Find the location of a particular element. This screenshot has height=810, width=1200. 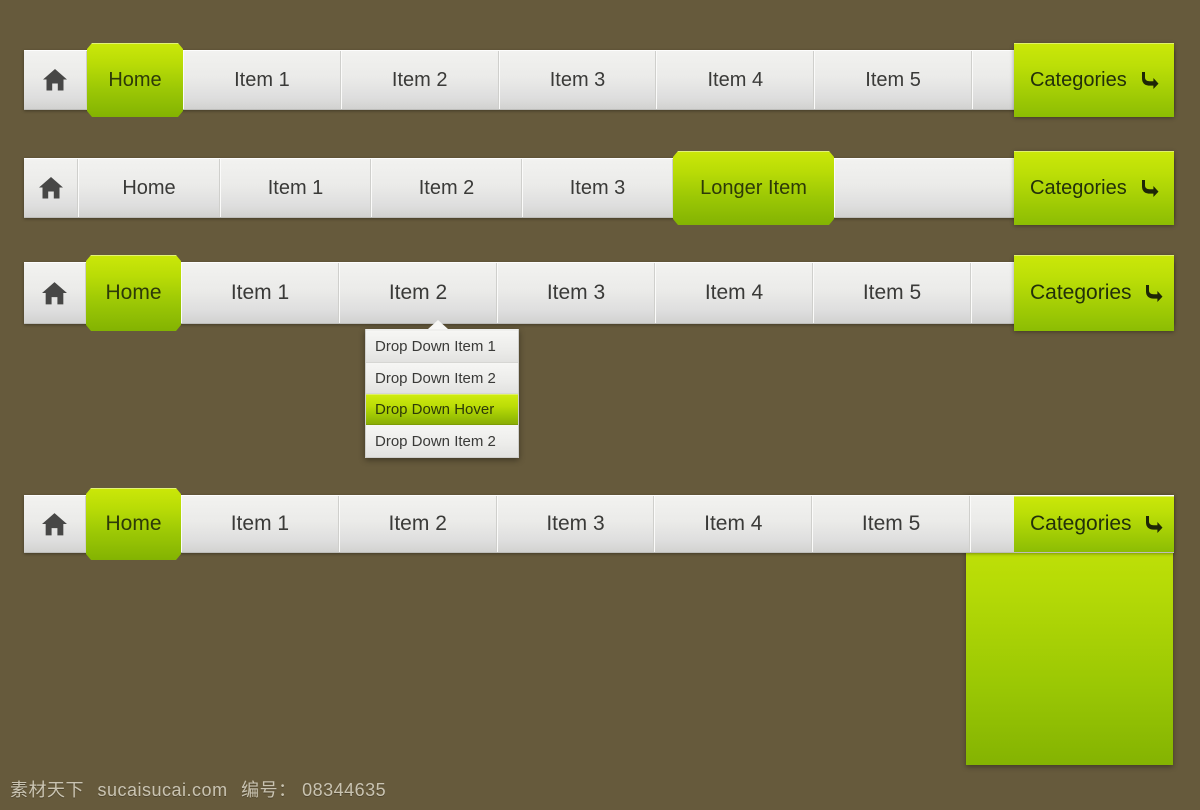

watermark-site-url: sucaisucai.com is located at coordinates (162, 790).